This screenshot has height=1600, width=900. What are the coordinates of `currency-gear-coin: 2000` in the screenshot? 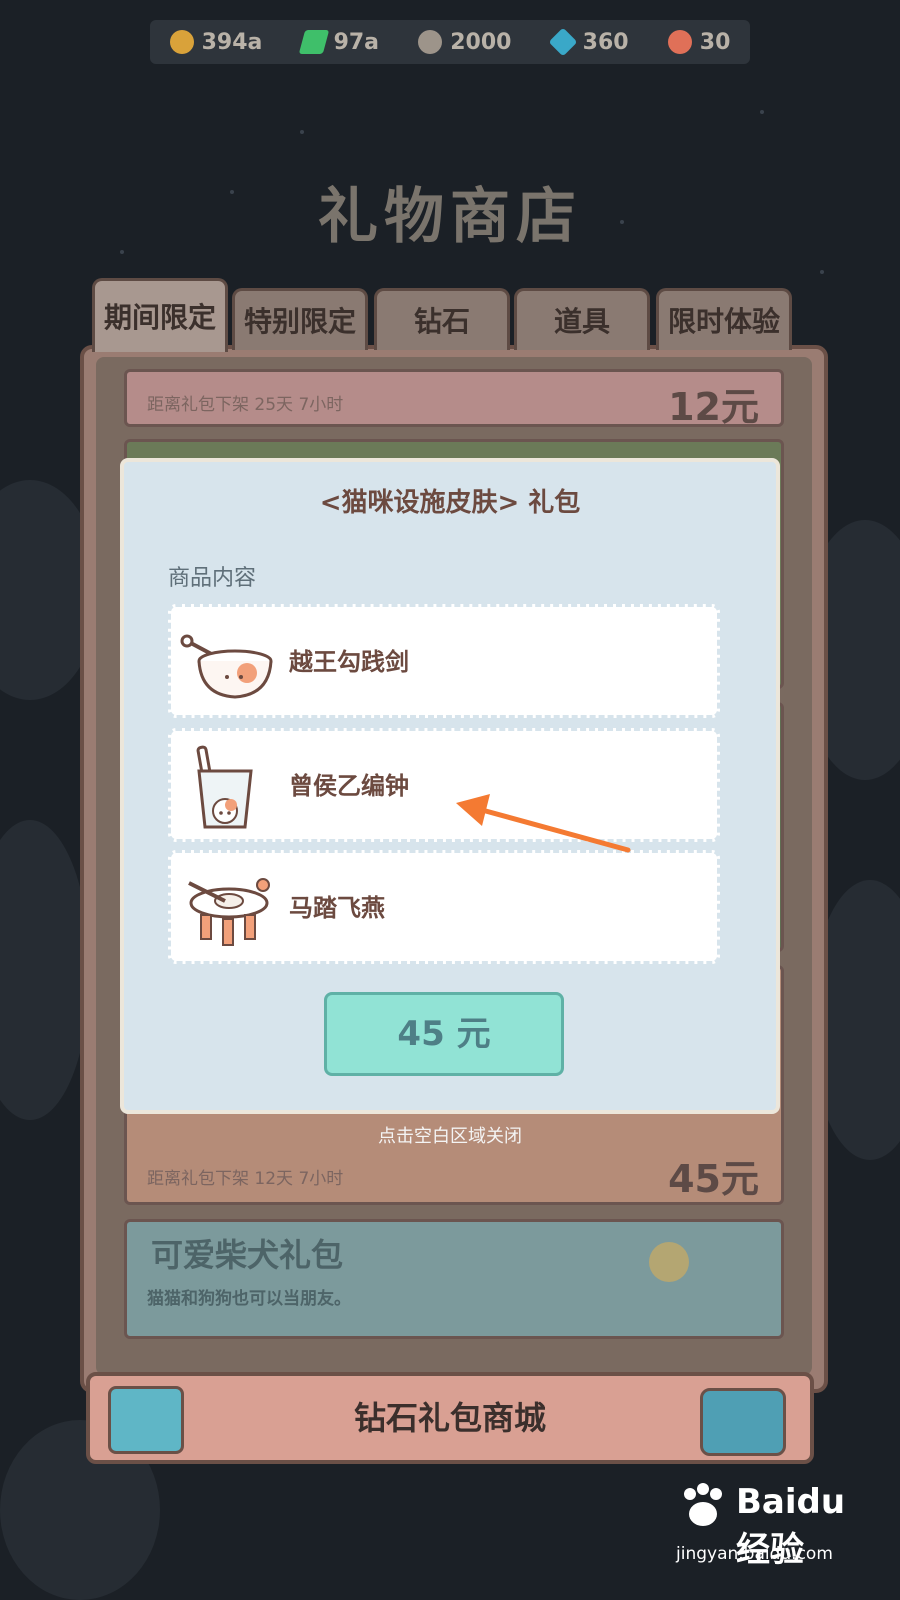 It's located at (464, 42).